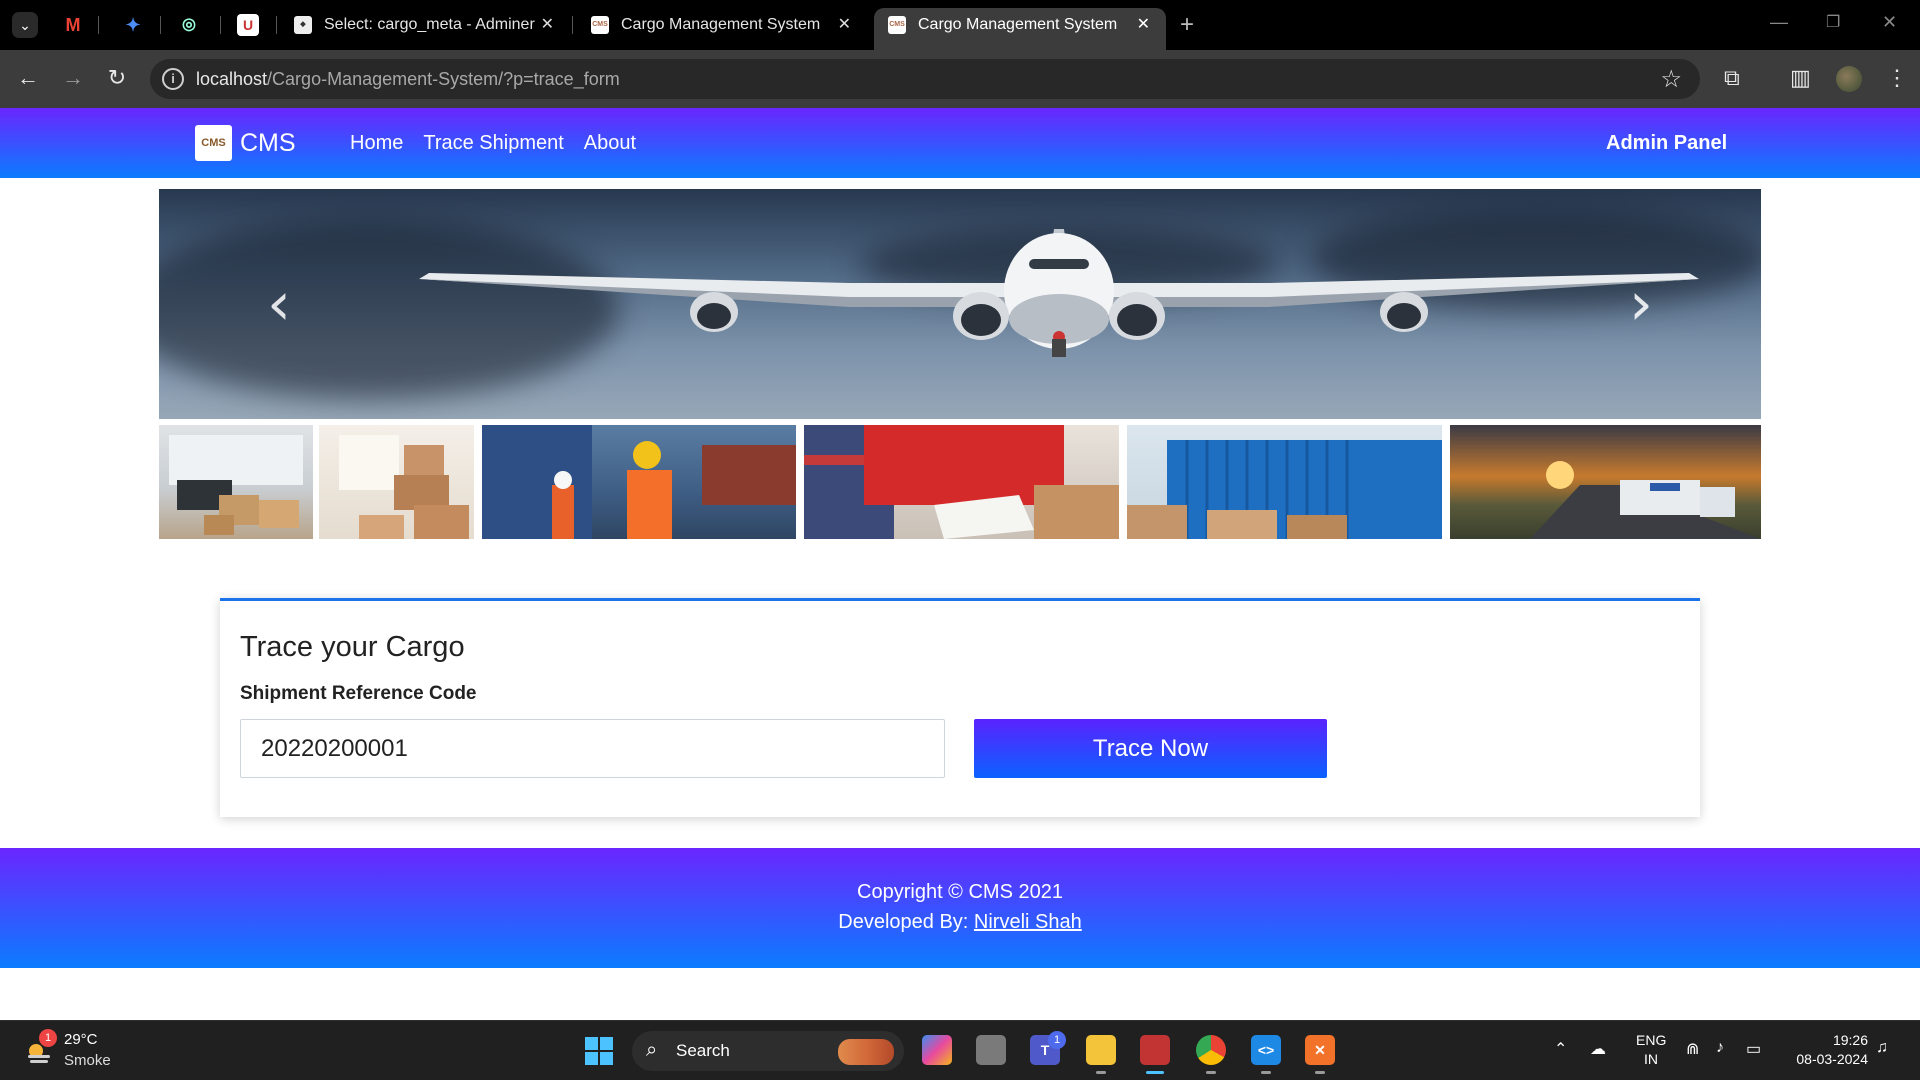 Image resolution: width=1920 pixels, height=1080 pixels. Describe the element at coordinates (897, 25) in the screenshot. I see `cms-favicon-icon: CMS` at that location.